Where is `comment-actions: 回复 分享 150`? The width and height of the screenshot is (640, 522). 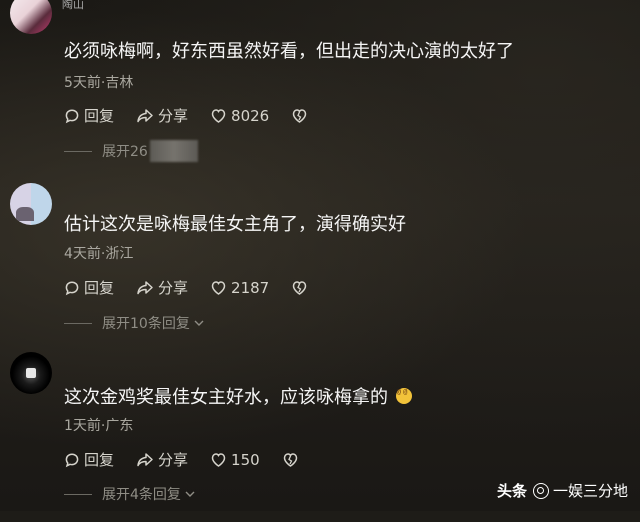
comment-actions: 回复 分享 150 is located at coordinates (183, 459).